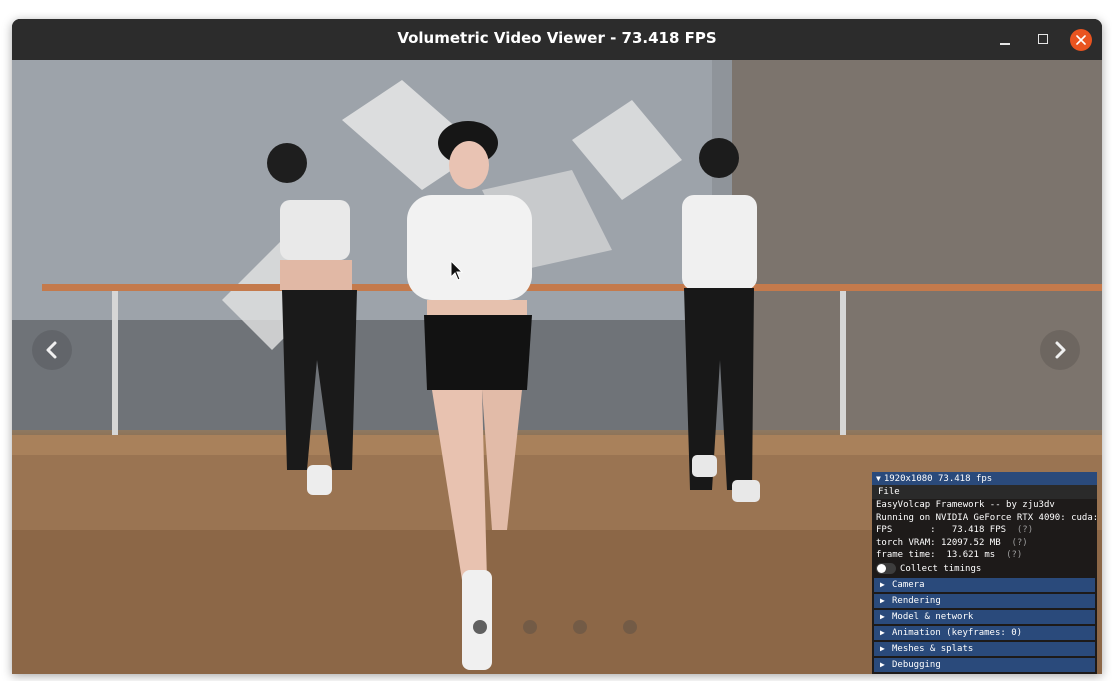 This screenshot has width=1112, height=681. I want to click on info-framework: EasyVolcap Framework -- by zju3dv, so click(965, 505).